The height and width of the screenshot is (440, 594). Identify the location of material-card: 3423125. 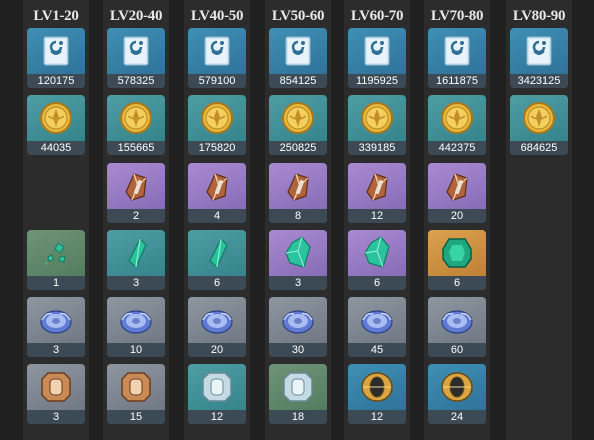
(539, 58).